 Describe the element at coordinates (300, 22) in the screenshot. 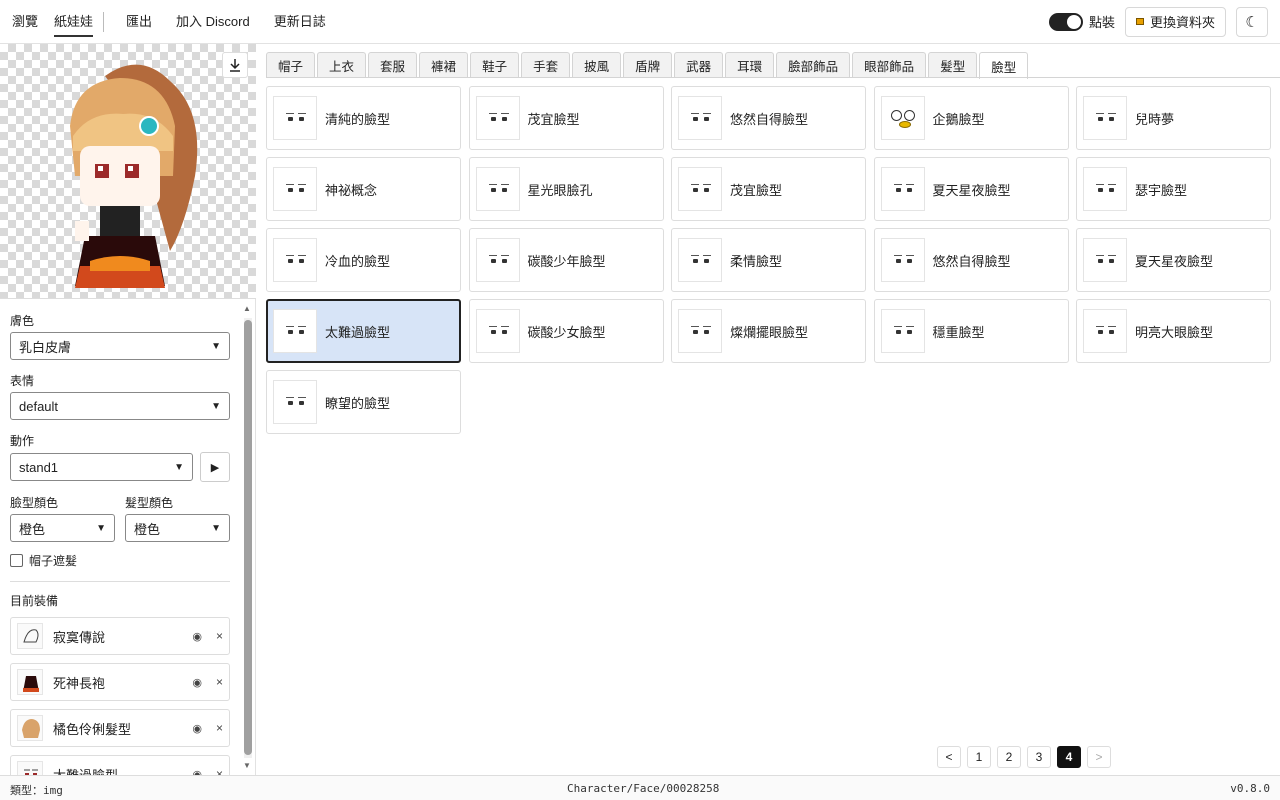

I see `nav-changelog: 更新日誌` at that location.